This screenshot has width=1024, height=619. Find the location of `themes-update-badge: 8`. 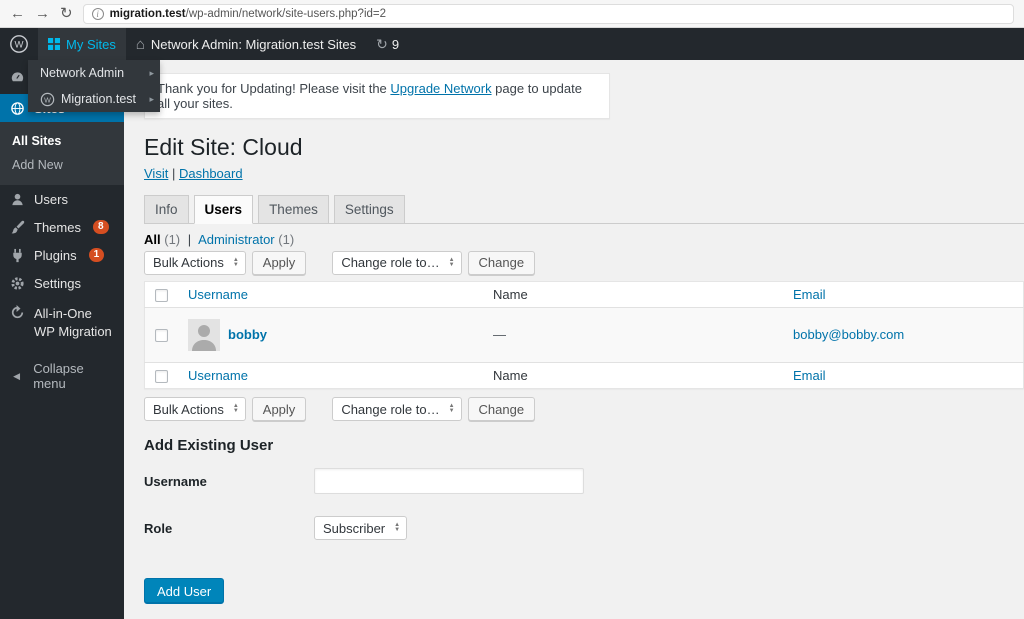

themes-update-badge: 8 is located at coordinates (100, 227).